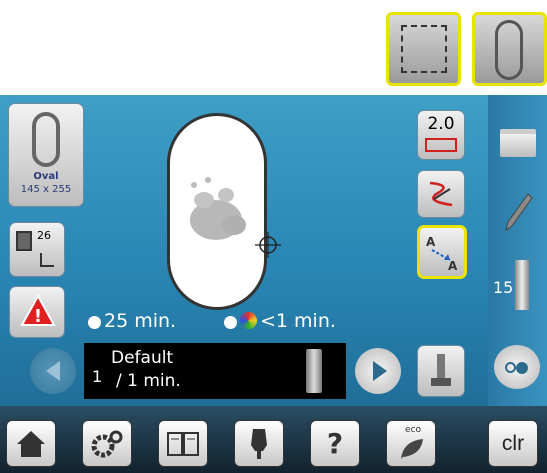  I want to click on eco-button: eco, so click(411, 443).